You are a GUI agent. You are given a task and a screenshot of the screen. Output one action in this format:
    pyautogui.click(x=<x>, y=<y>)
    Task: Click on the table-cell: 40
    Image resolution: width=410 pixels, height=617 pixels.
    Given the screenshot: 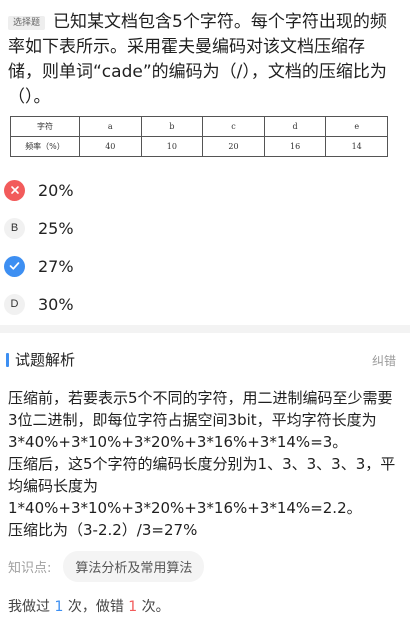 What is the action you would take?
    pyautogui.click(x=110, y=146)
    